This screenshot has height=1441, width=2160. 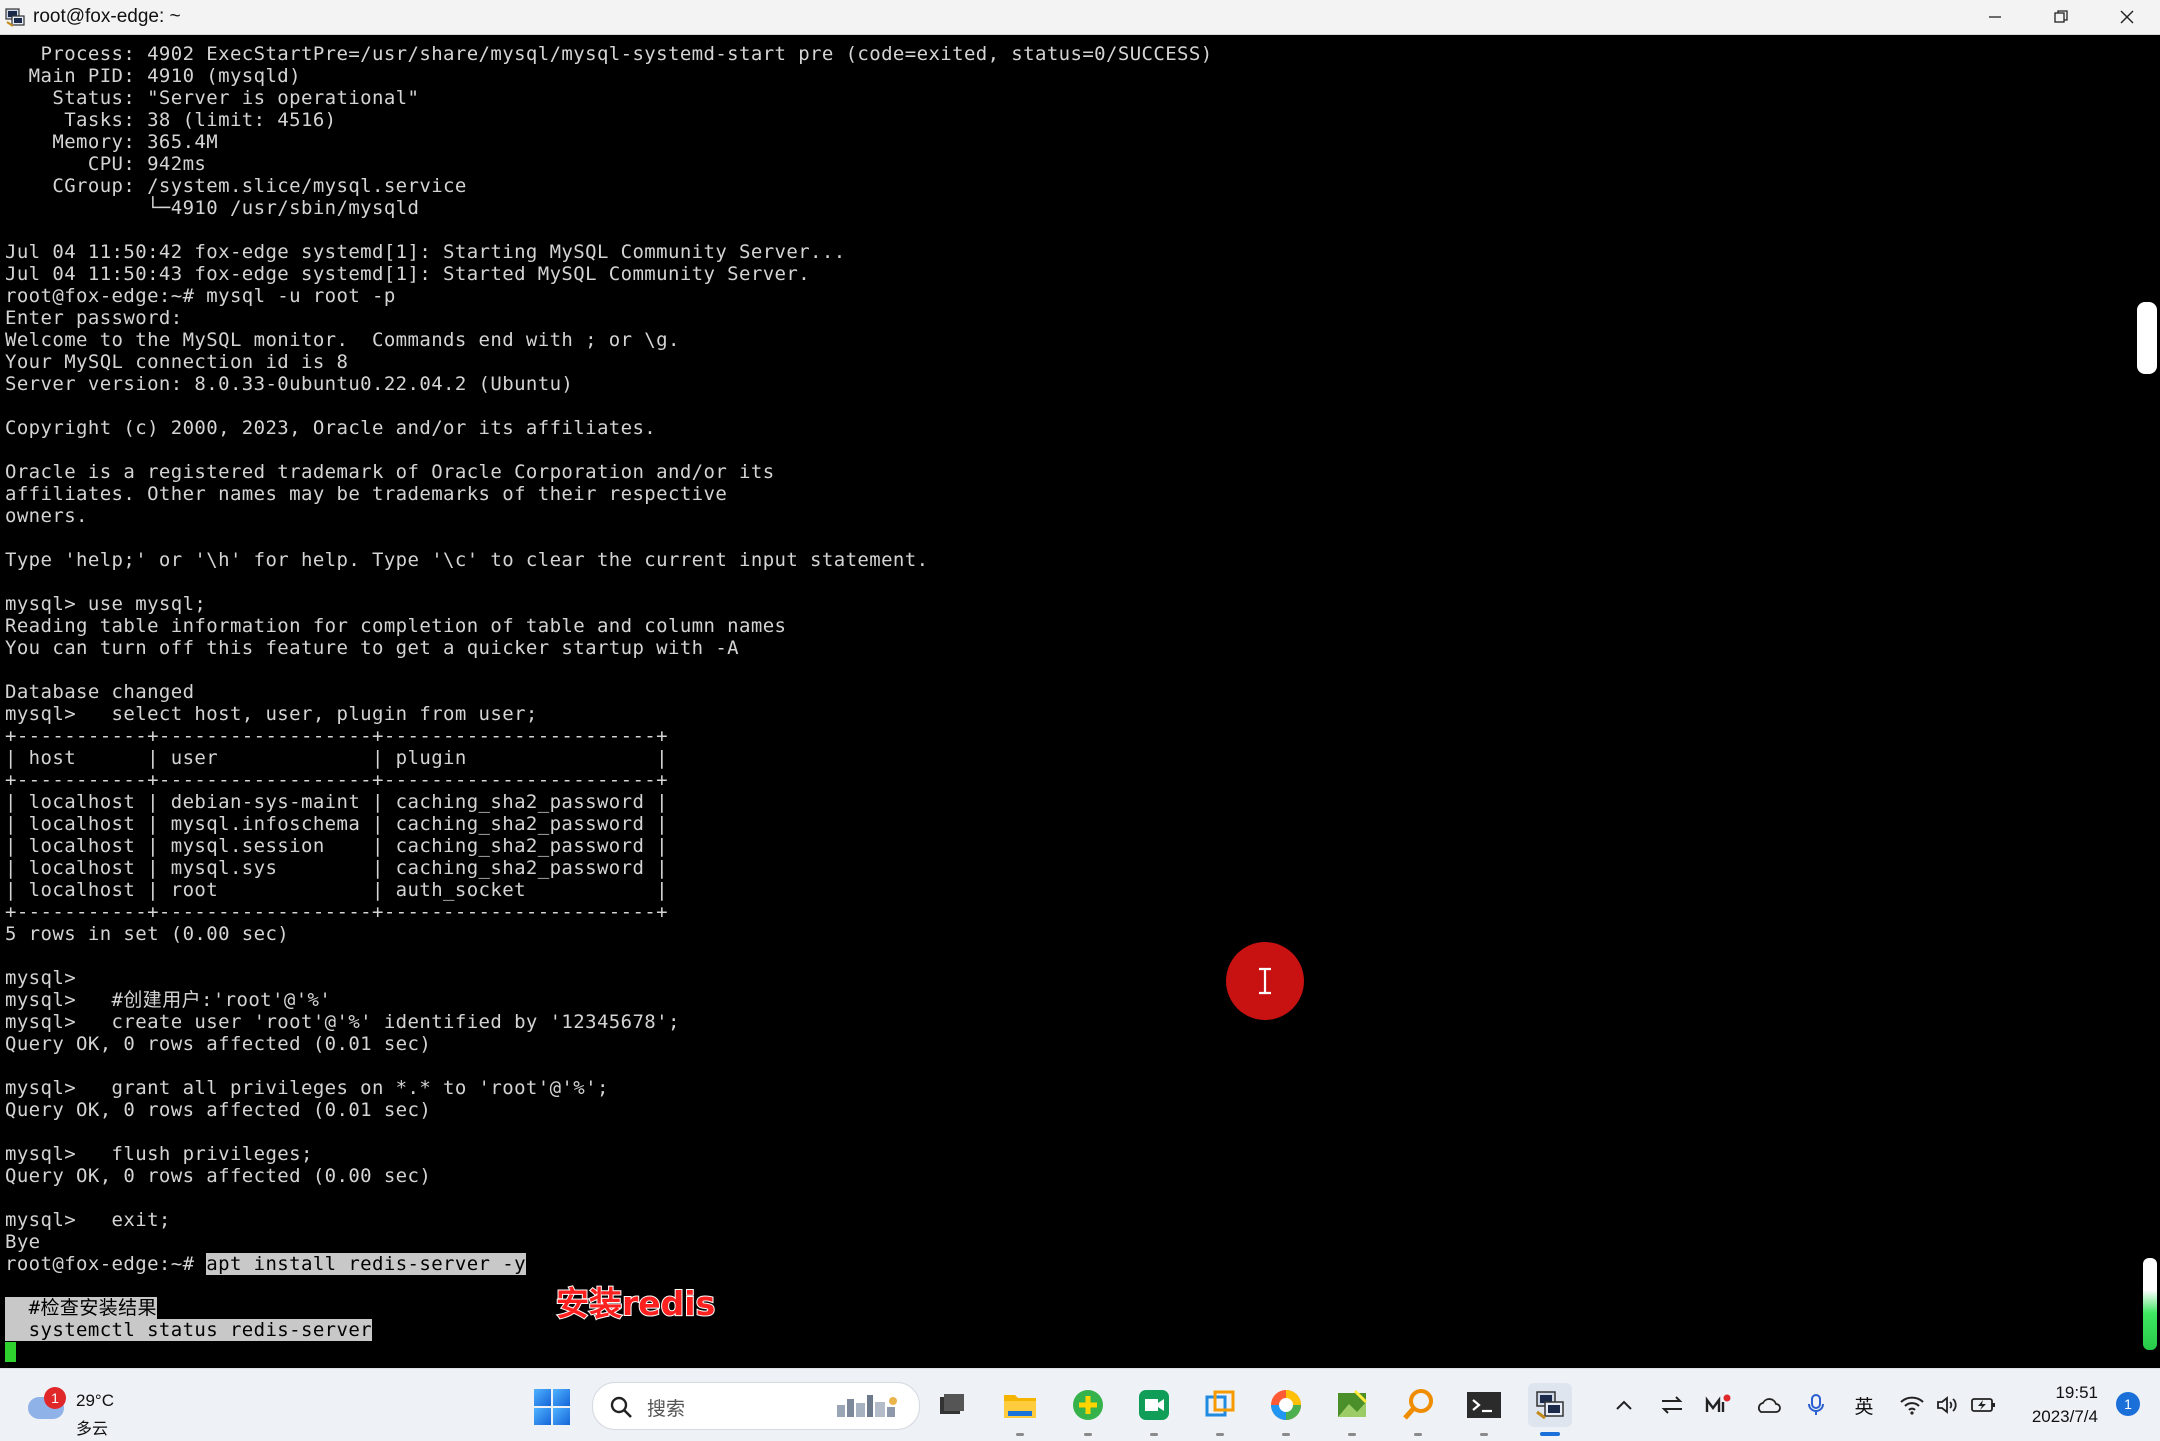 What do you see at coordinates (153, 76) in the screenshot?
I see `terminal-line: Main PID: 4910 (mysqld)` at bounding box center [153, 76].